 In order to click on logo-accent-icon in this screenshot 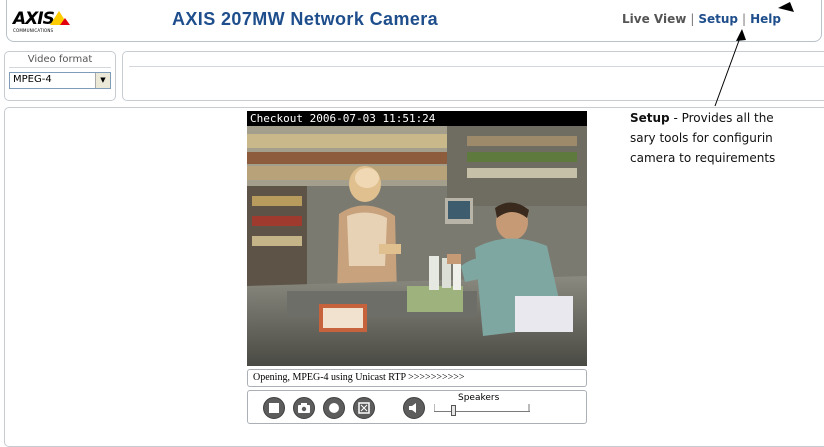, I will do `click(65, 21)`.